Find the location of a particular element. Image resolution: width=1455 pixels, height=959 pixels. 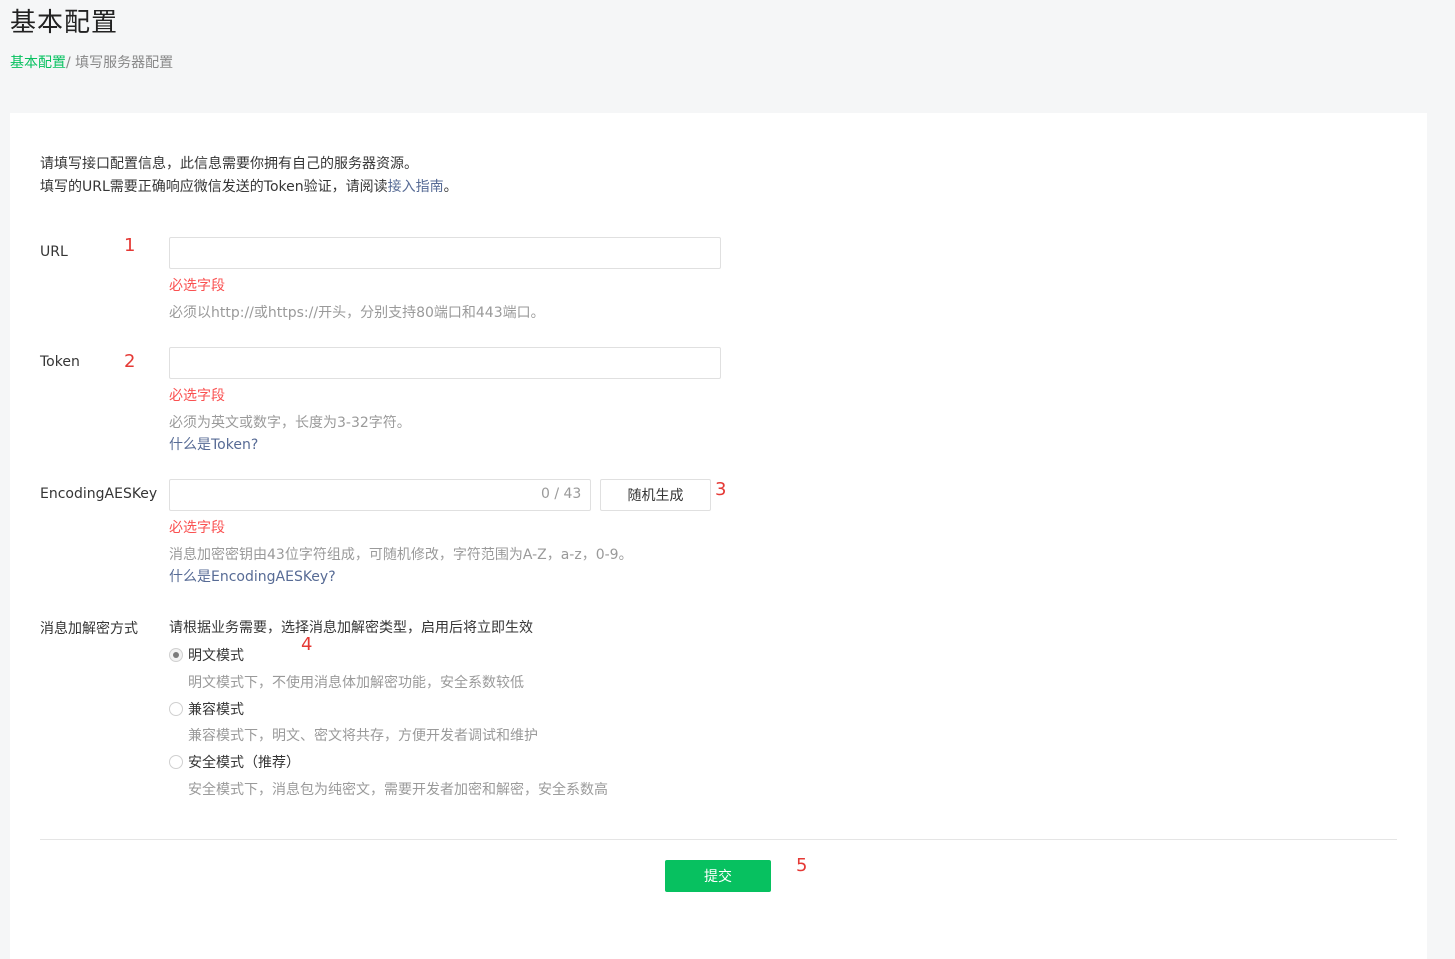

radio-label-plaintext: 明文模式 is located at coordinates (216, 656).